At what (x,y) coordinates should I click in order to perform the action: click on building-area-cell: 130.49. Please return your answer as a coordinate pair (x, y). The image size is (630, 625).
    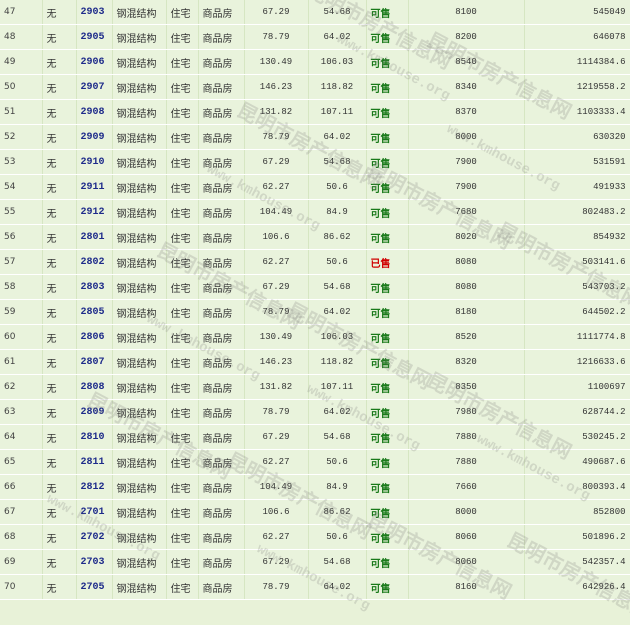
    Looking at the image, I should click on (276, 62).